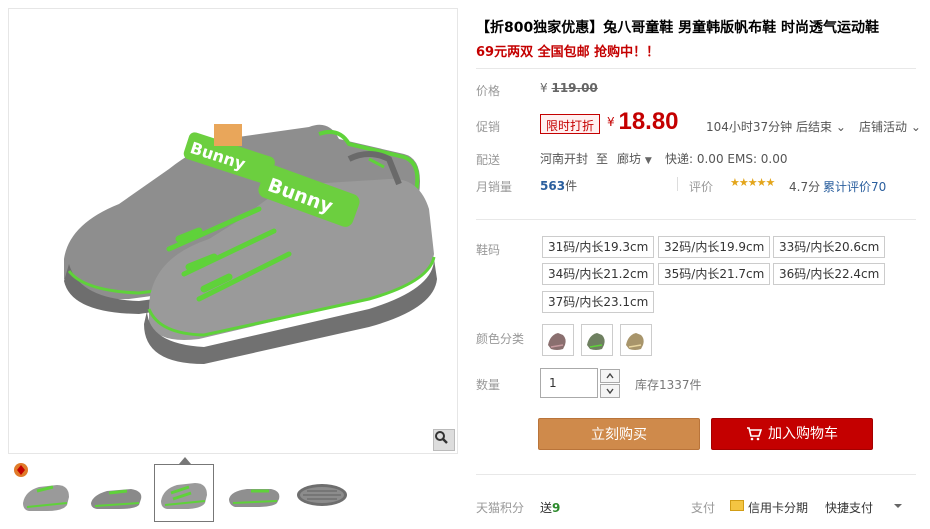  Describe the element at coordinates (629, 159) in the screenshot. I see `ship-to-city: 廊坊` at that location.